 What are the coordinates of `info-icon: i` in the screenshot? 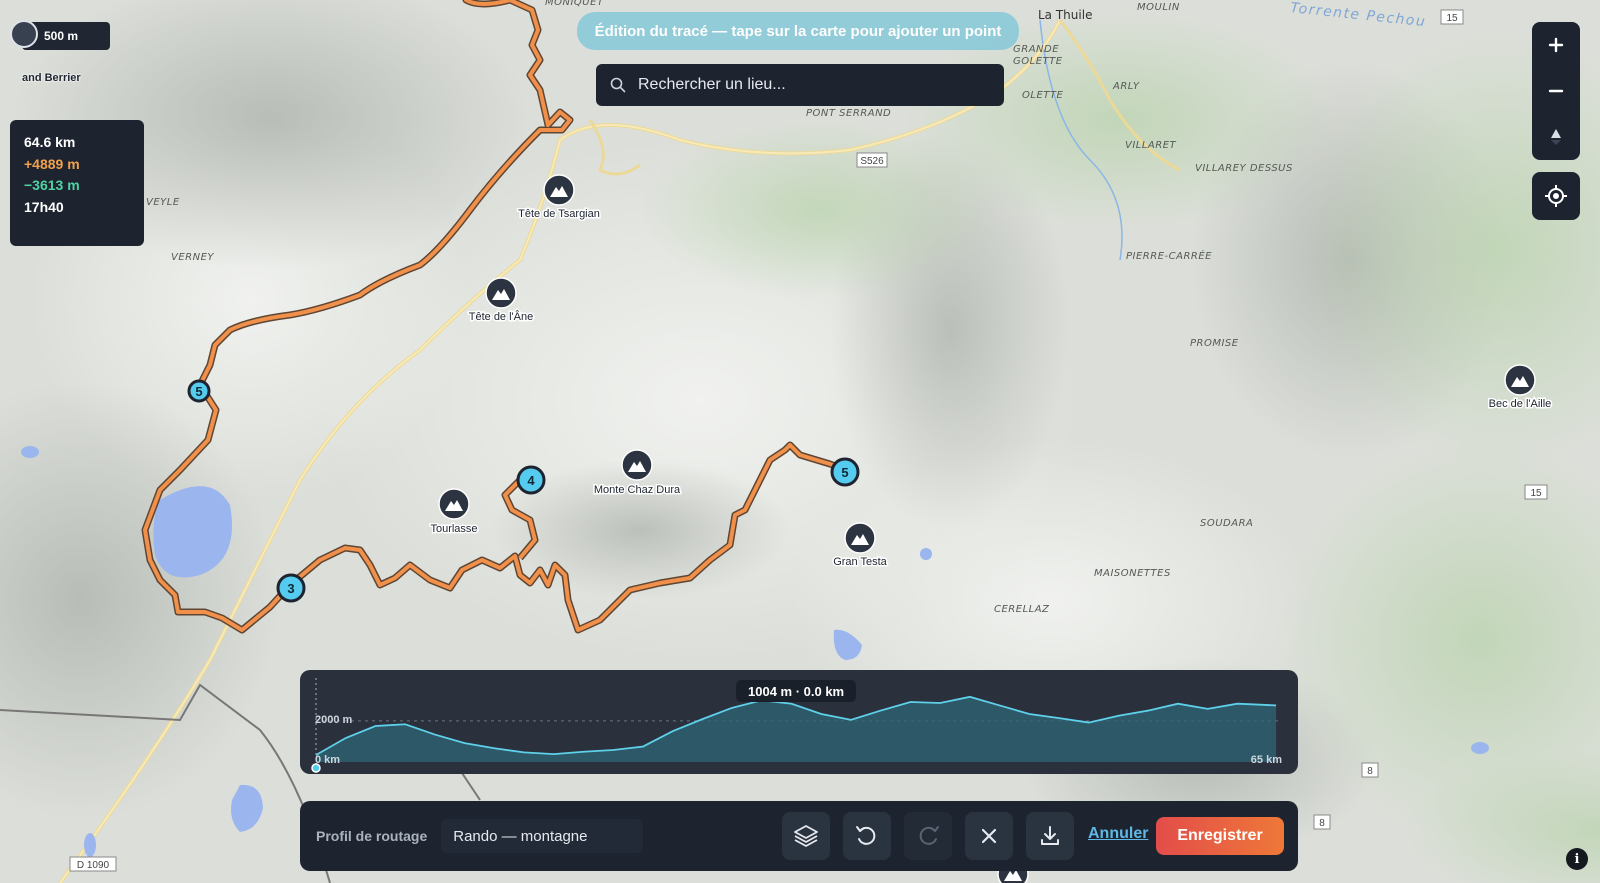 It's located at (1577, 859).